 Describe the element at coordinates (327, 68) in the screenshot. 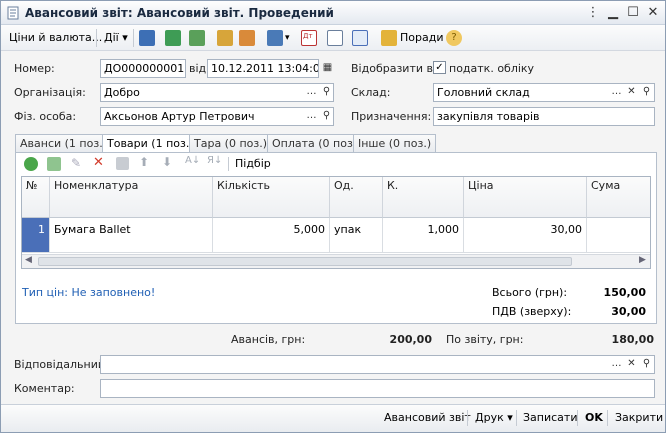

I see `calendar-icon: ▦` at that location.